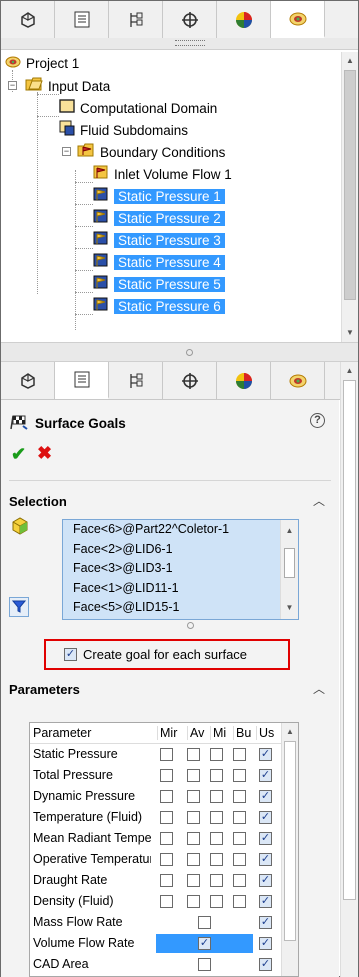 The width and height of the screenshot is (359, 977). Describe the element at coordinates (156, 796) in the screenshot. I see `table-row: Dynamic Pressure ✓` at that location.